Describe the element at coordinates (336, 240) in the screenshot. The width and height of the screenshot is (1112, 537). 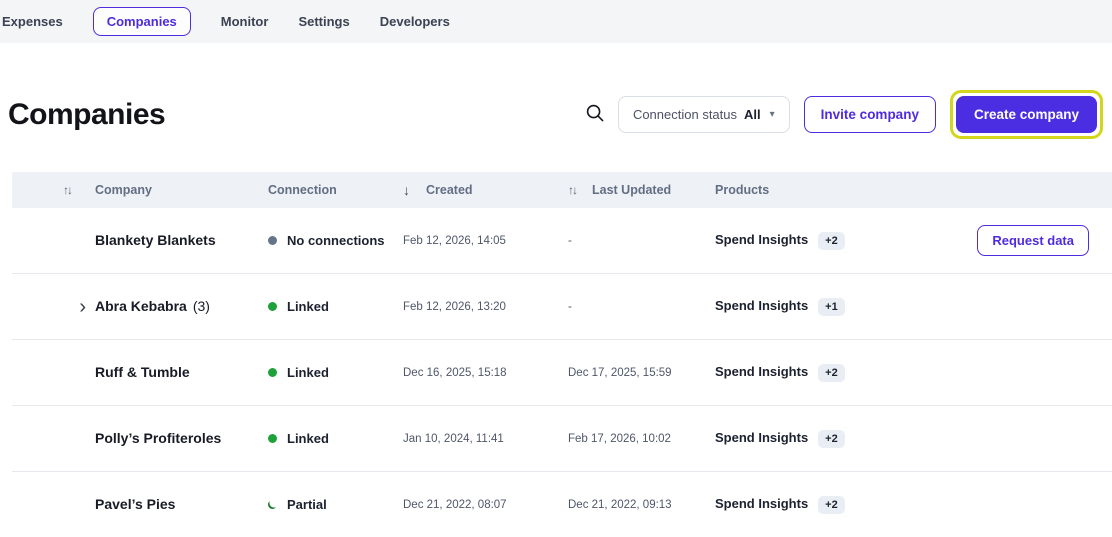
I see `connection-status-label: No connections` at that location.